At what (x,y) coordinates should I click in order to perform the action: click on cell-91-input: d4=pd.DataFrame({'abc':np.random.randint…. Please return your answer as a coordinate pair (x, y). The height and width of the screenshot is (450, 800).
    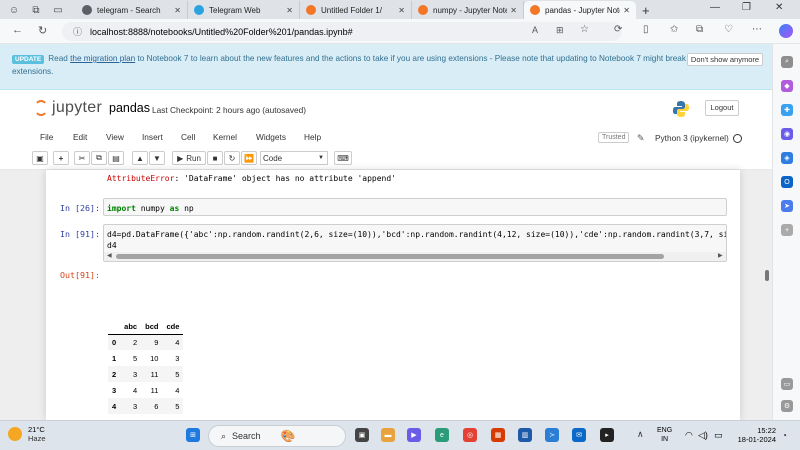
    Looking at the image, I should click on (415, 243).